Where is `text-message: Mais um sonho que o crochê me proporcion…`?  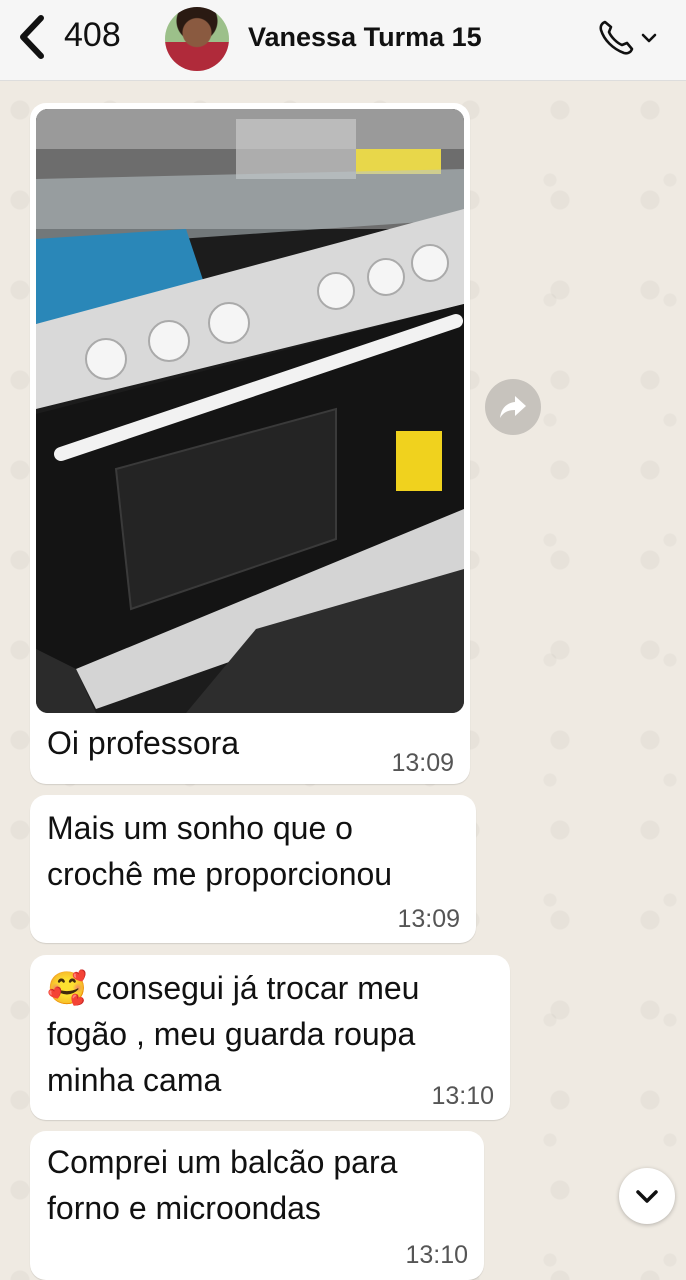 text-message: Mais um sonho que o crochê me proporcion… is located at coordinates (253, 869).